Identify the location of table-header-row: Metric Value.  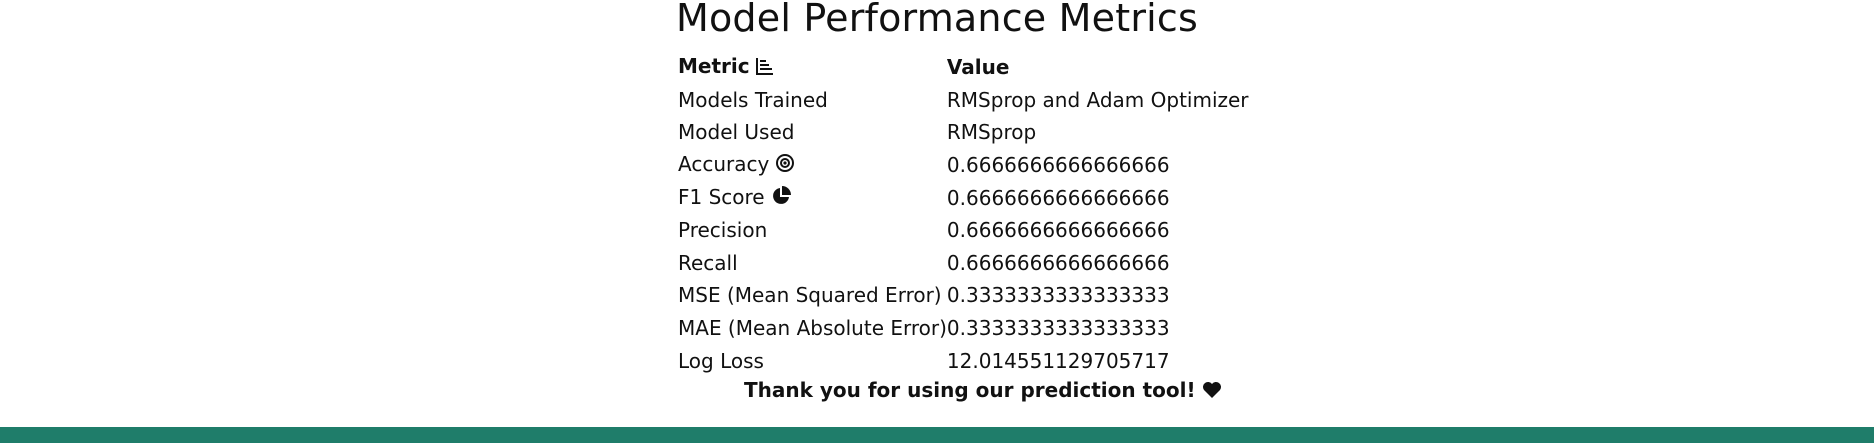
(963, 67).